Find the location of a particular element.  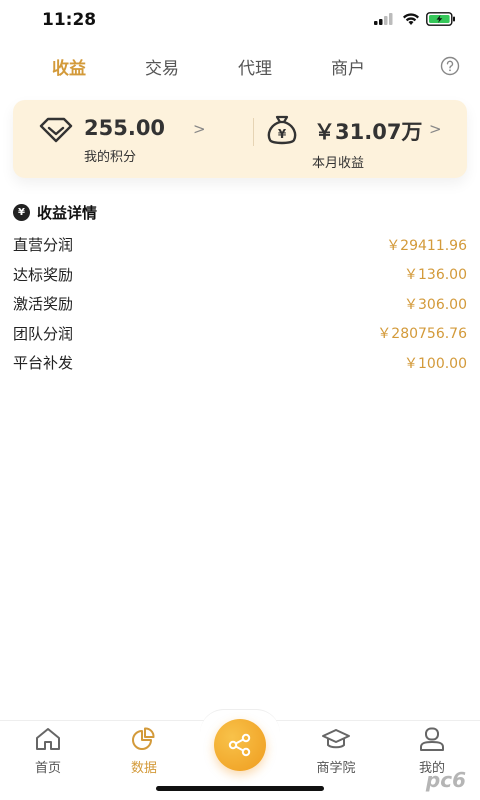

row-label: 激活奖励 is located at coordinates (43, 304).